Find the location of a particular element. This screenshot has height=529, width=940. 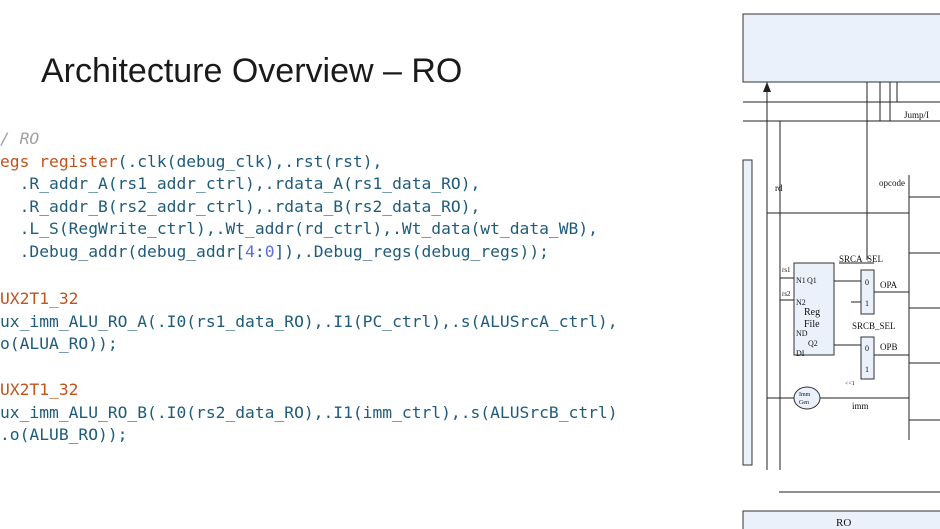

top-panel is located at coordinates (841, 48).